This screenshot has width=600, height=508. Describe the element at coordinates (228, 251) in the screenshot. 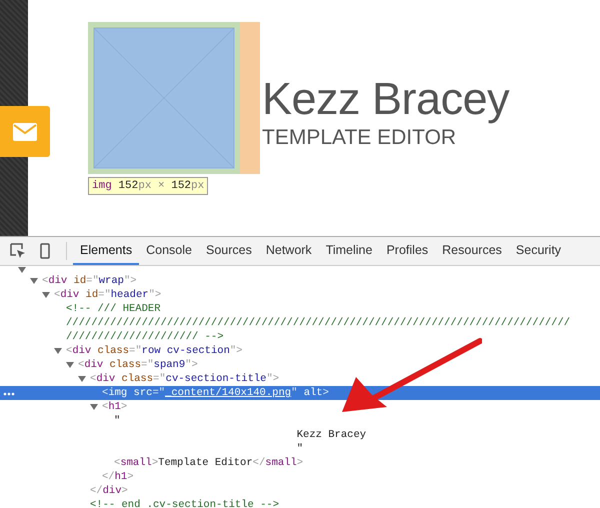

I see `devtools-tab: Sources` at that location.